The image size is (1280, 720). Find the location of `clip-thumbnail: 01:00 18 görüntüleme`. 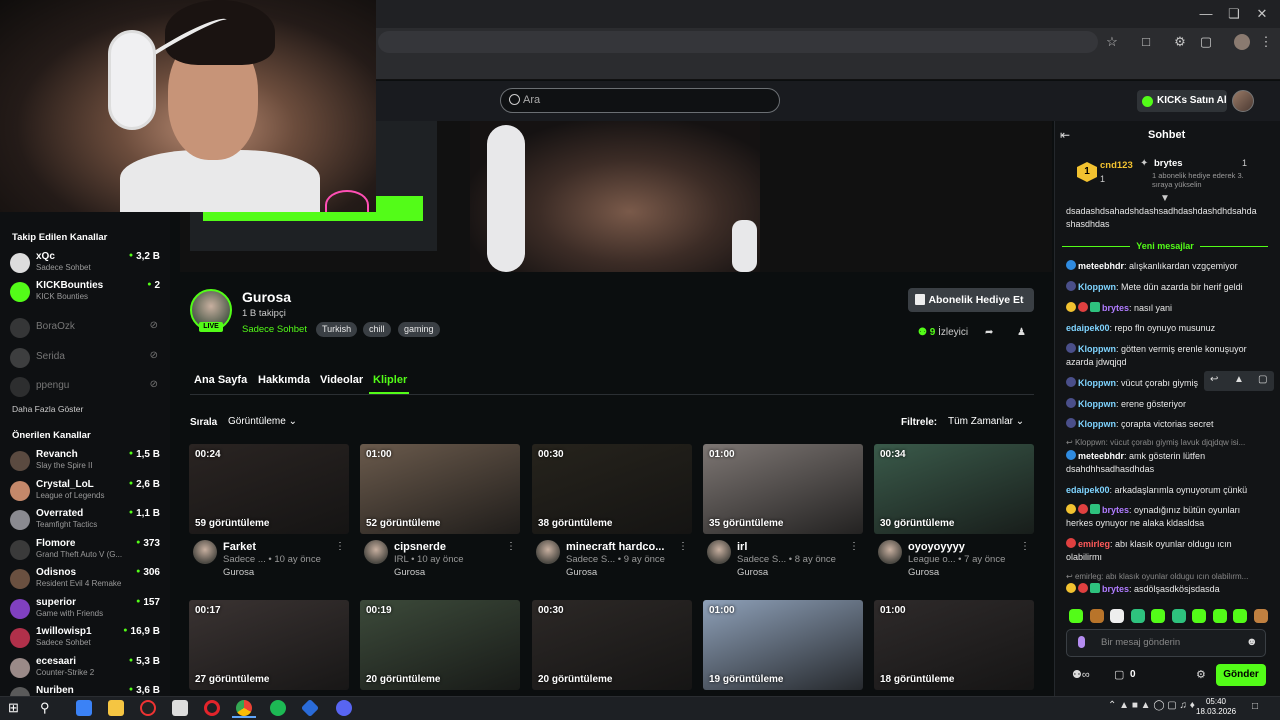

clip-thumbnail: 01:00 18 görüntüleme is located at coordinates (954, 645).